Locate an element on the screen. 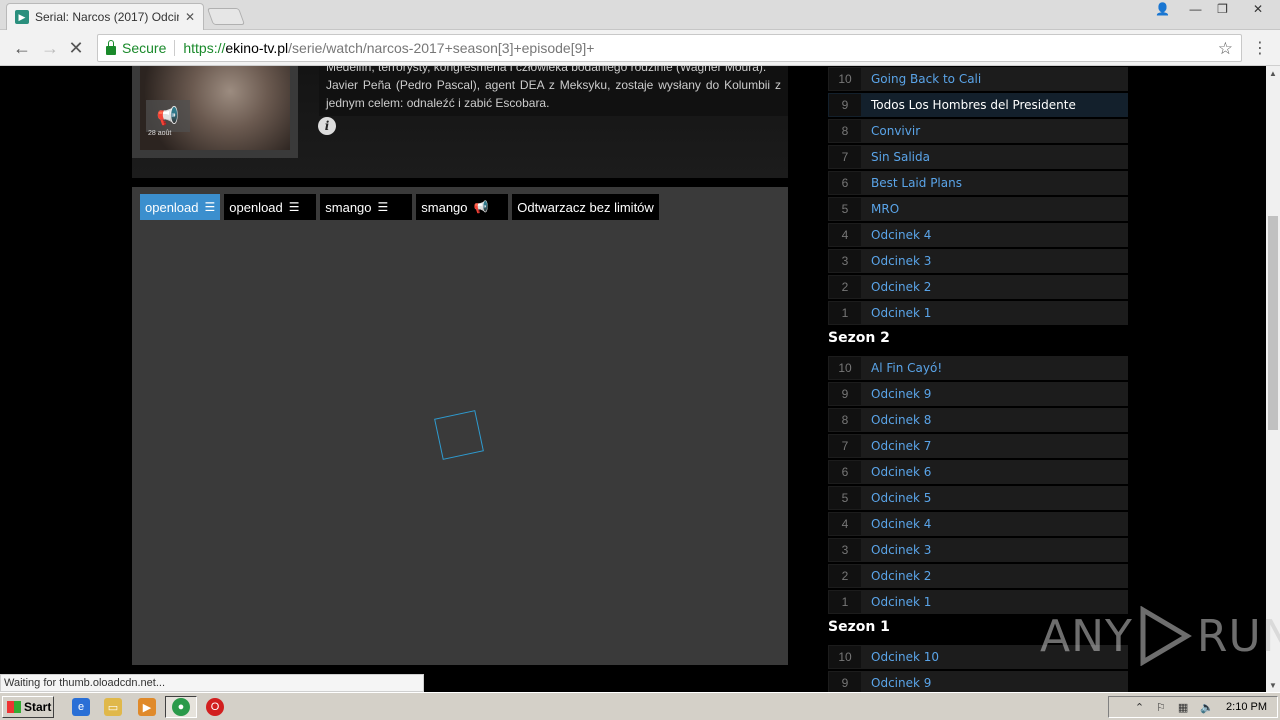 The height and width of the screenshot is (720, 1280). episode-item: 7 Odcinek 7 is located at coordinates (978, 446).